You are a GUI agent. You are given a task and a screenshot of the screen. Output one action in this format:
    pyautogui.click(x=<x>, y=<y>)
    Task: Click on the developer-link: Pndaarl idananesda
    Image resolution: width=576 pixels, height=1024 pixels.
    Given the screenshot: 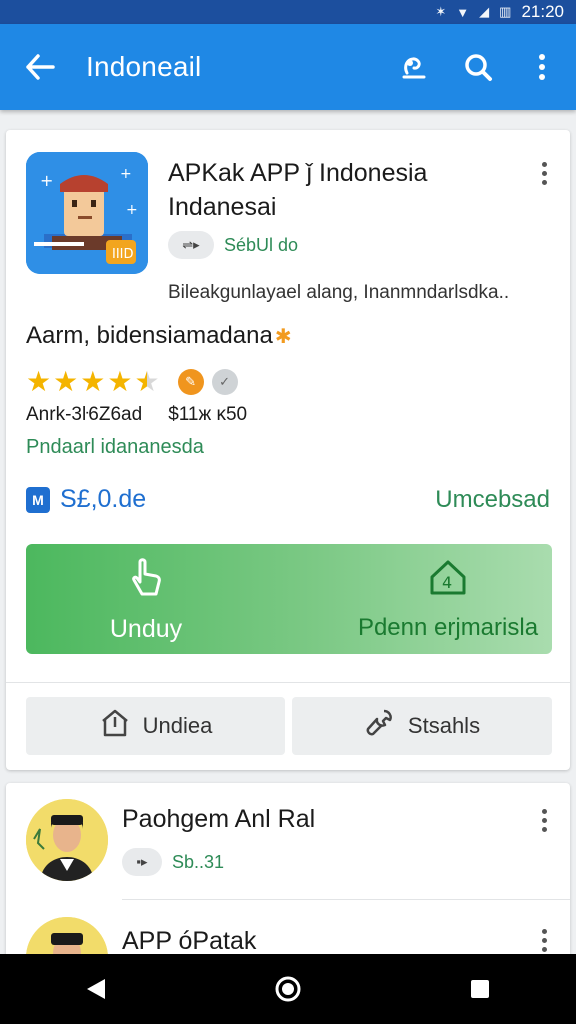 What is the action you would take?
    pyautogui.click(x=115, y=447)
    